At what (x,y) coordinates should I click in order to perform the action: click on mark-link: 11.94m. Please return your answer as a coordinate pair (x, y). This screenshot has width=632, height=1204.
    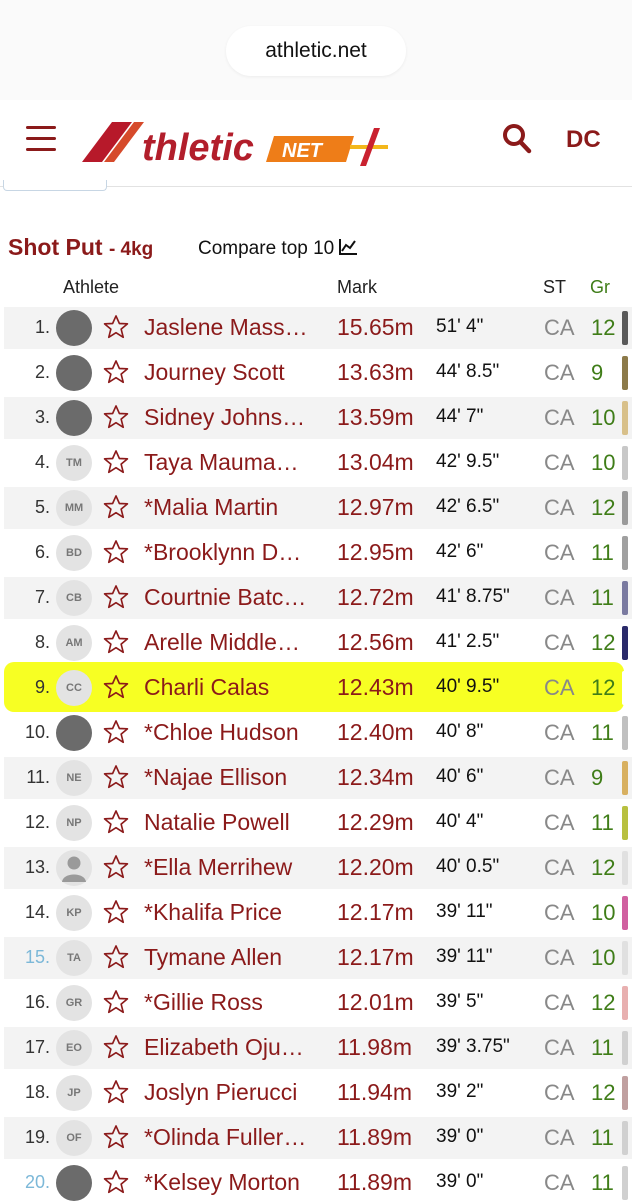
    Looking at the image, I should click on (374, 1092).